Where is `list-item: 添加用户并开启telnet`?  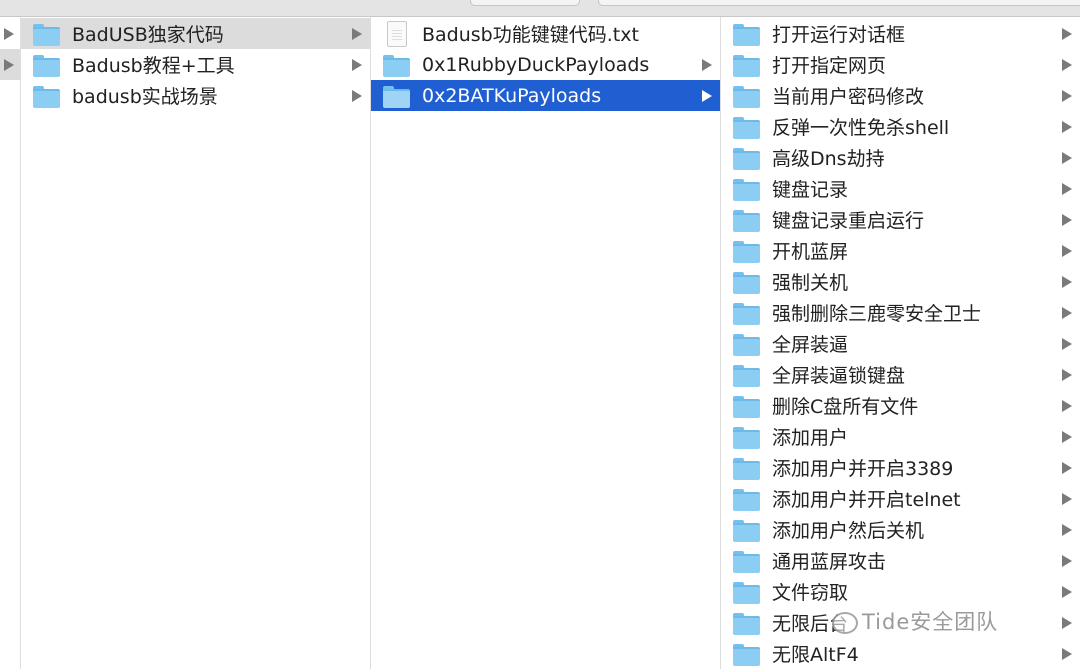
list-item: 添加用户并开启telnet is located at coordinates (900, 498).